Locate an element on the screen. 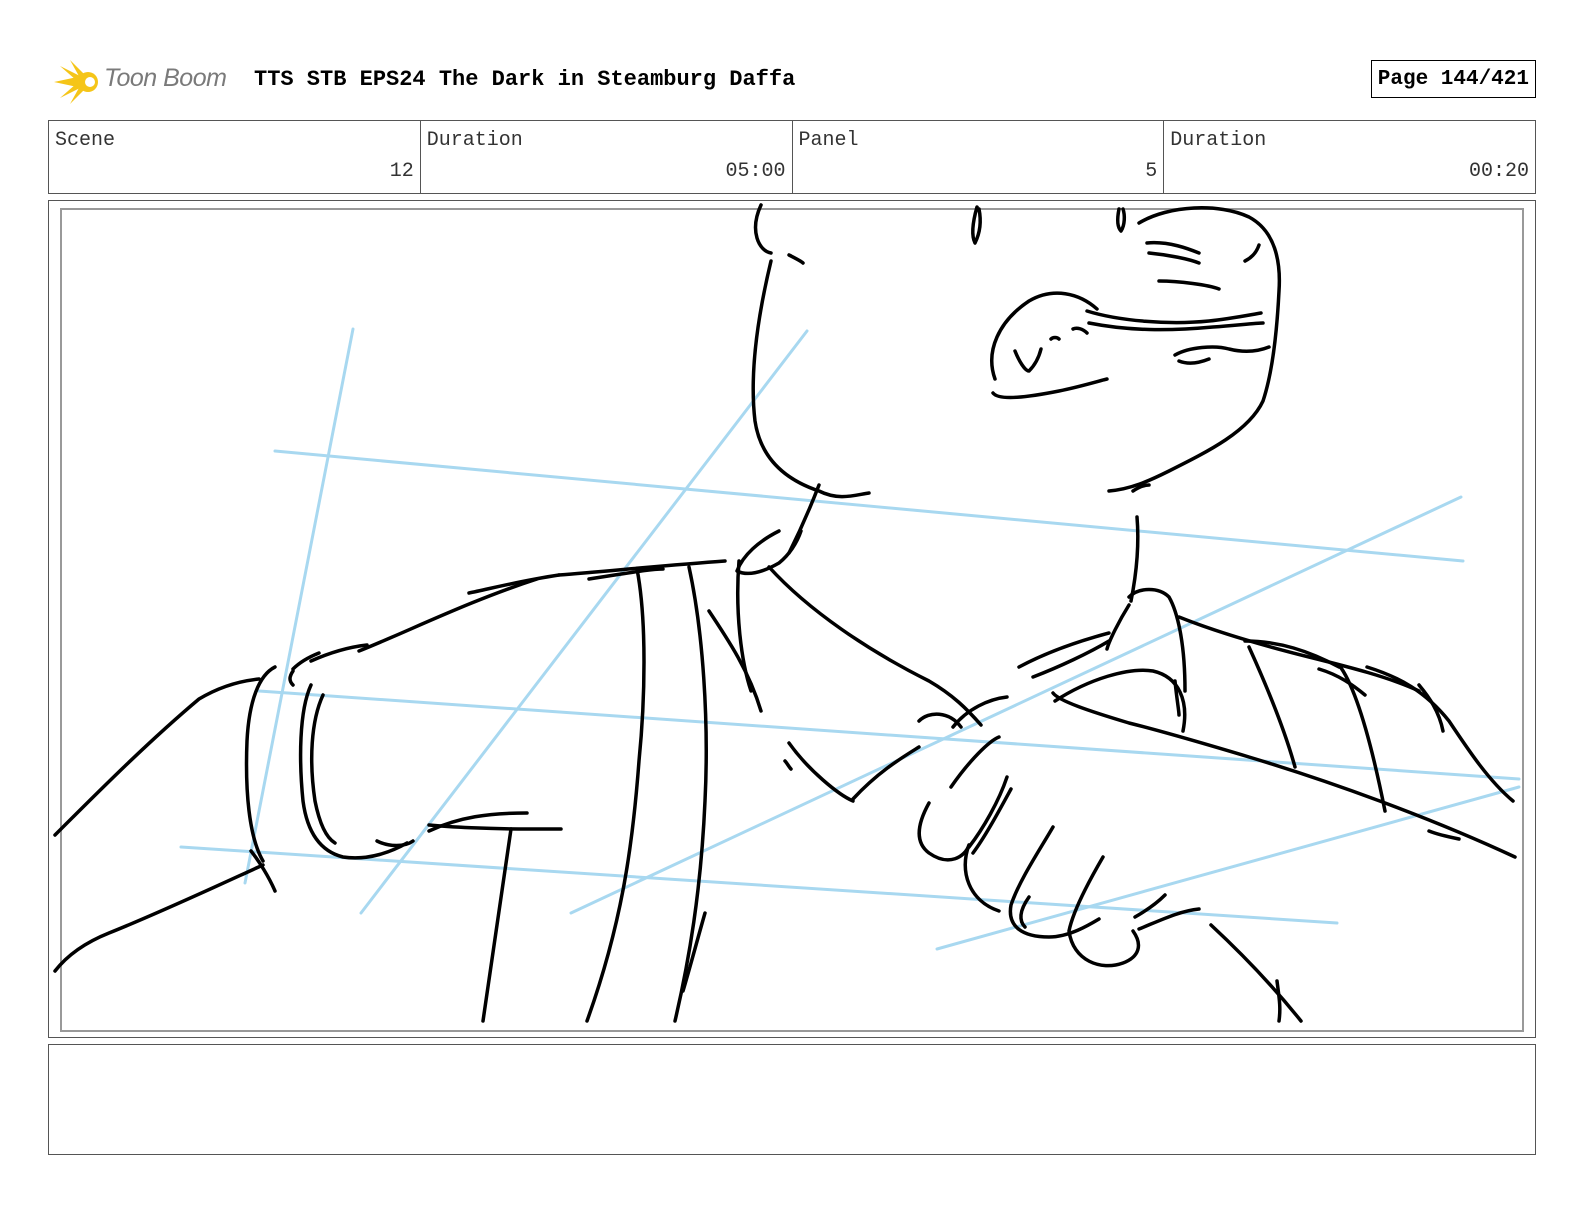 The image size is (1584, 1224). scene-label: Scene is located at coordinates (85, 140).